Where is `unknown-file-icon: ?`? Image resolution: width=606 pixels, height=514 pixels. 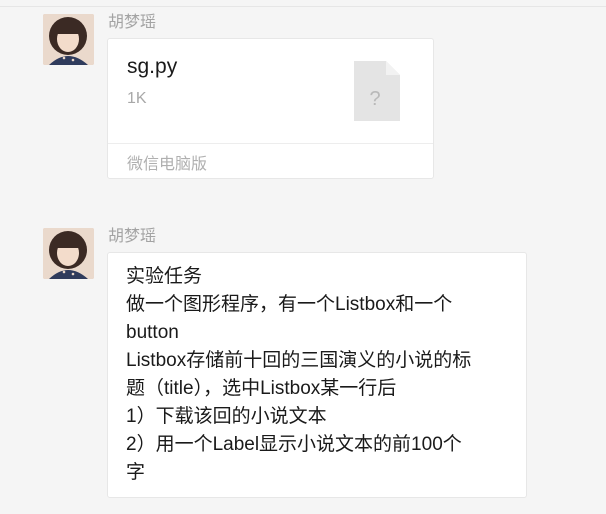 unknown-file-icon: ? is located at coordinates (377, 91).